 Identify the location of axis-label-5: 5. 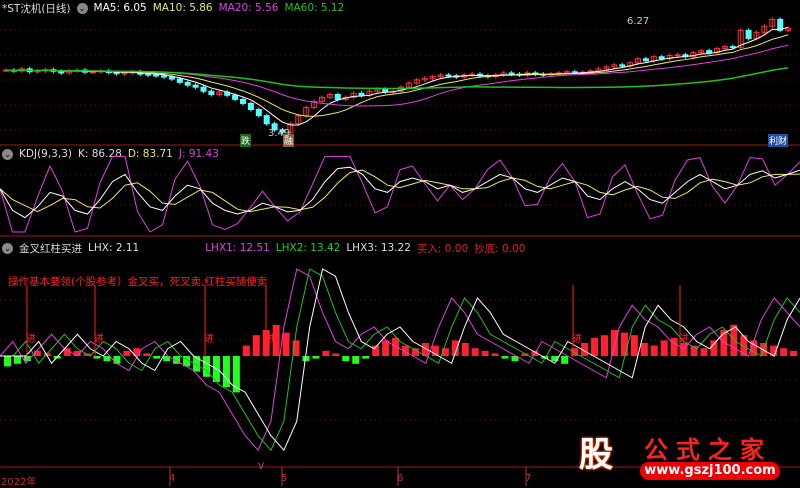
(284, 478).